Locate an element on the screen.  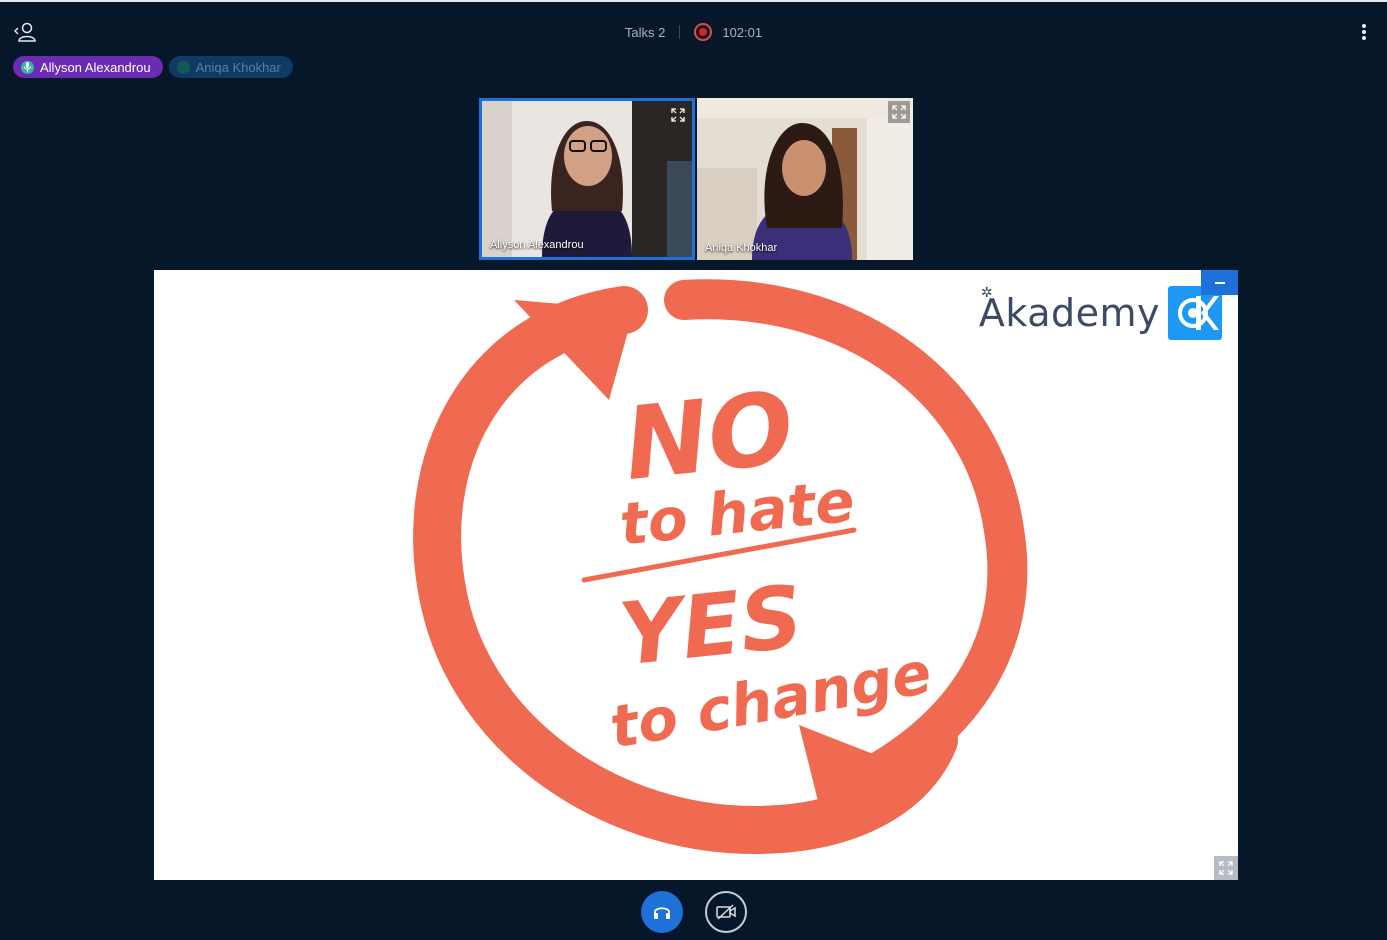
session-info-bar: Talks 2 102:01 is located at coordinates (693, 32).